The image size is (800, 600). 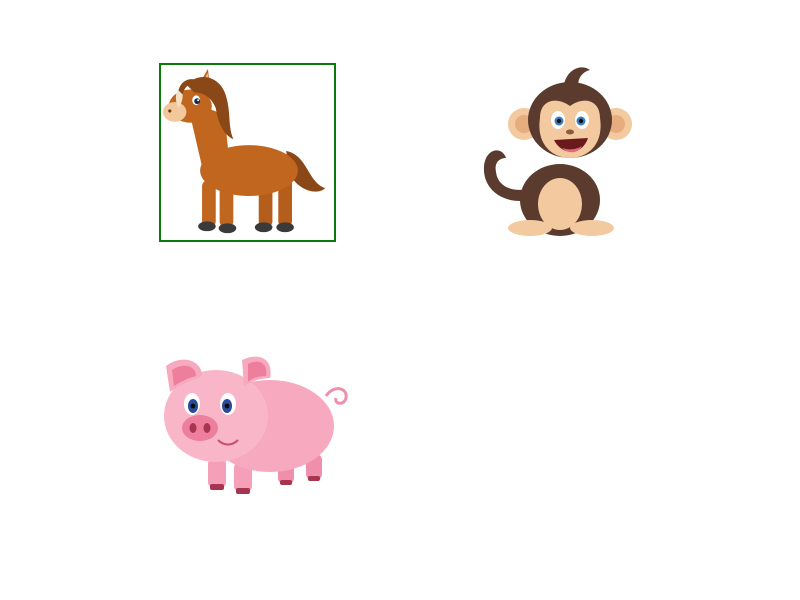 I want to click on pig-icon, so click(x=256, y=425).